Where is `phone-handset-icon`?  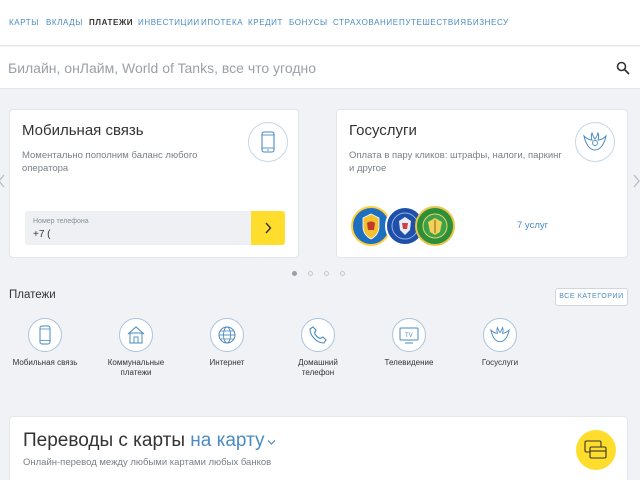
phone-handset-icon is located at coordinates (318, 335).